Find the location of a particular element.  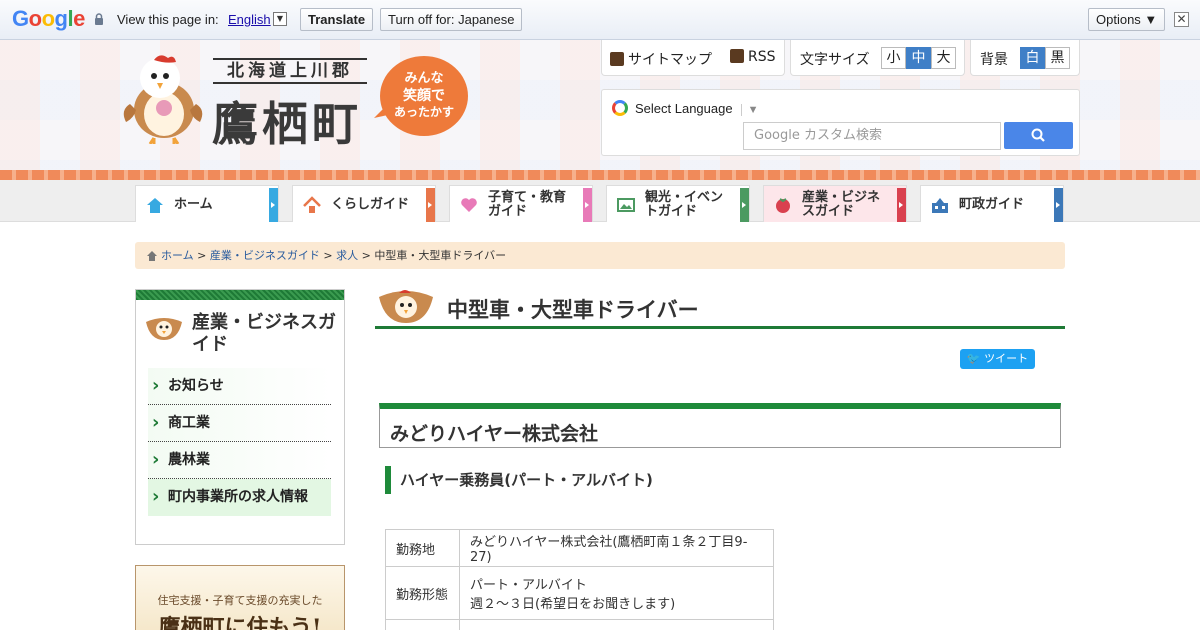

sidebar-item-commerce: 商工業 is located at coordinates (239, 423).